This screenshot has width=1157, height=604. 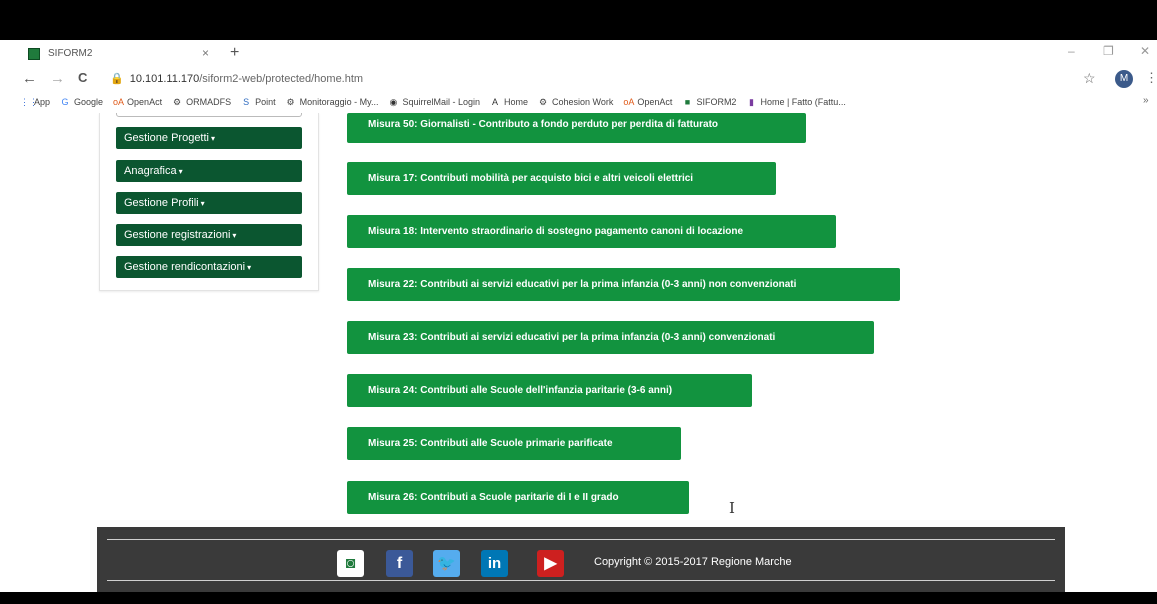 What do you see at coordinates (29, 102) in the screenshot?
I see `apps-grid-icon: ⋮⋮` at bounding box center [29, 102].